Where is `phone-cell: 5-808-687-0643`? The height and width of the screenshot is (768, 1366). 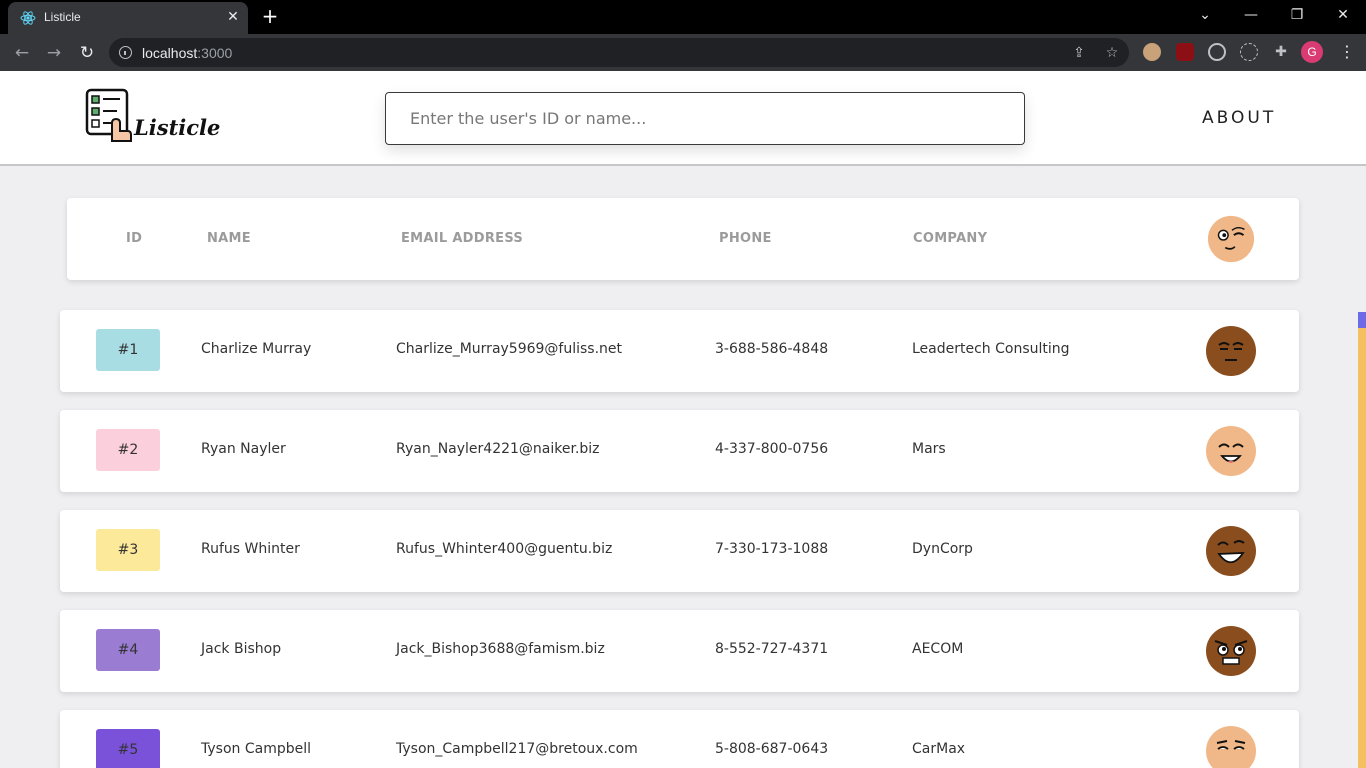
phone-cell: 5-808-687-0643 is located at coordinates (772, 749).